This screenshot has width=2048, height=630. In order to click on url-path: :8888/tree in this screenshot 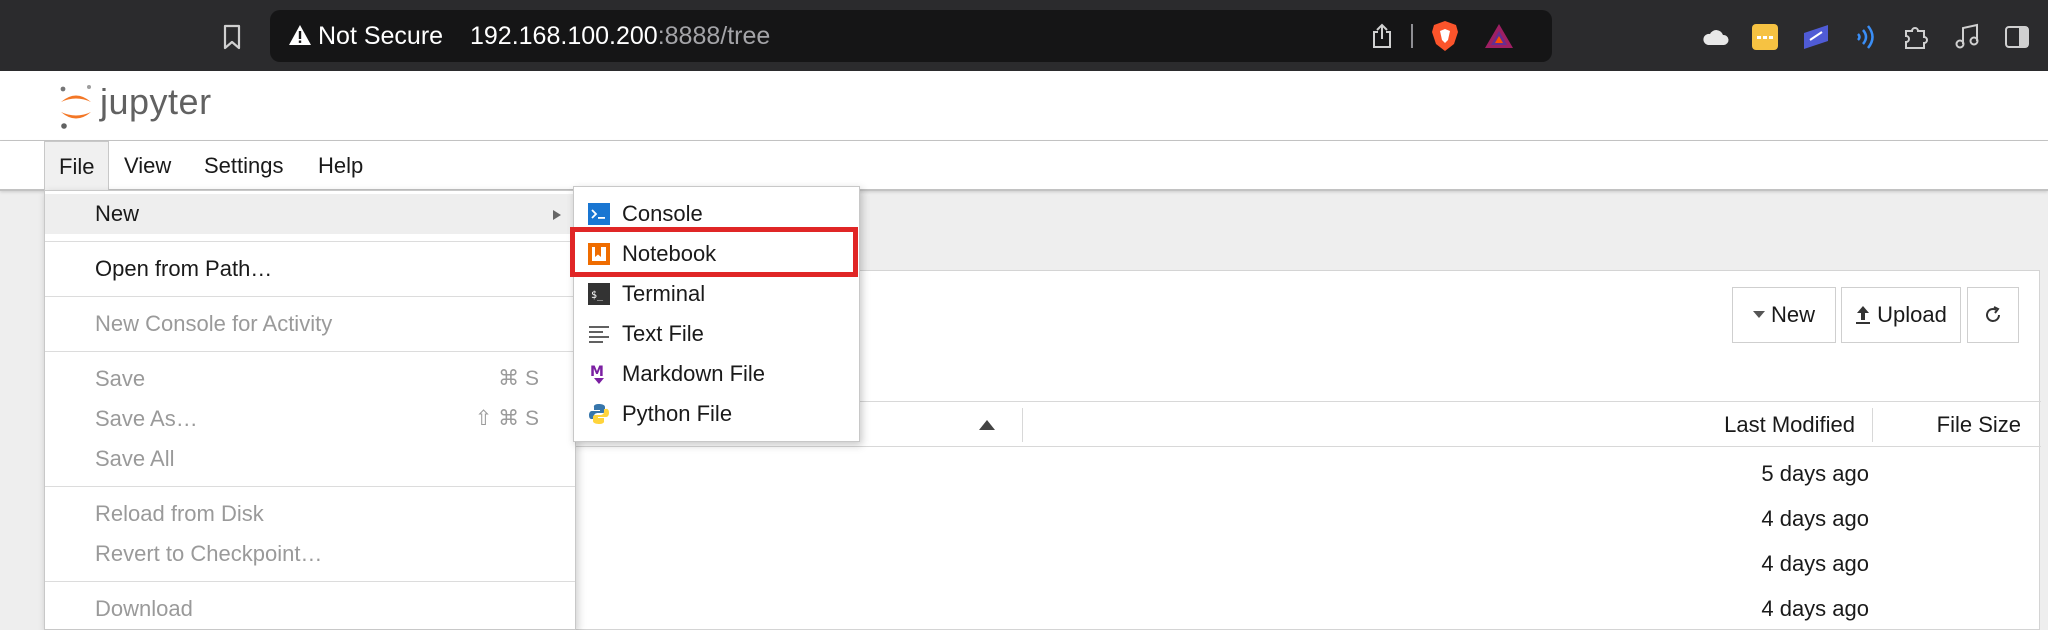, I will do `click(714, 36)`.